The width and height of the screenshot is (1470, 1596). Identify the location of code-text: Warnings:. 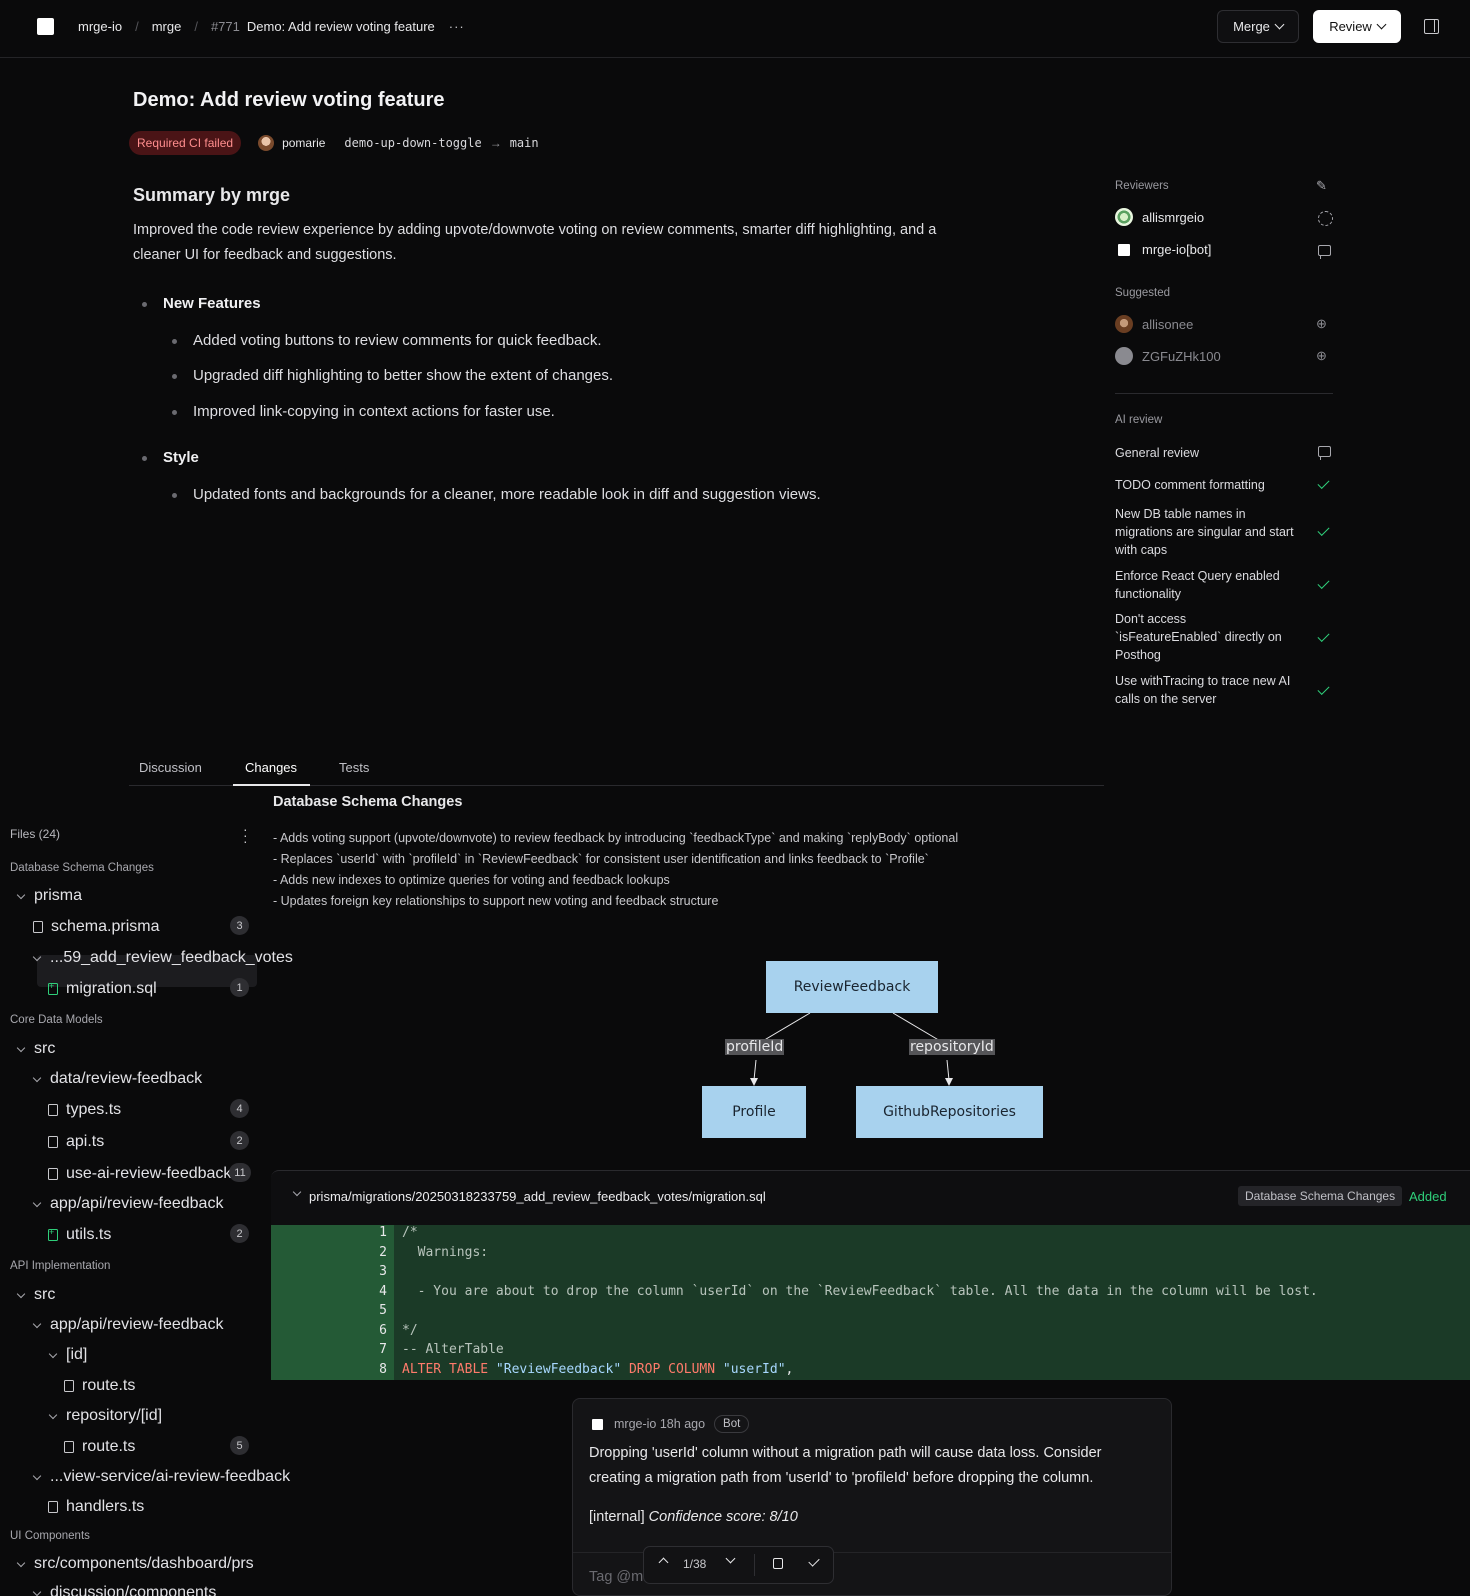
(445, 1252).